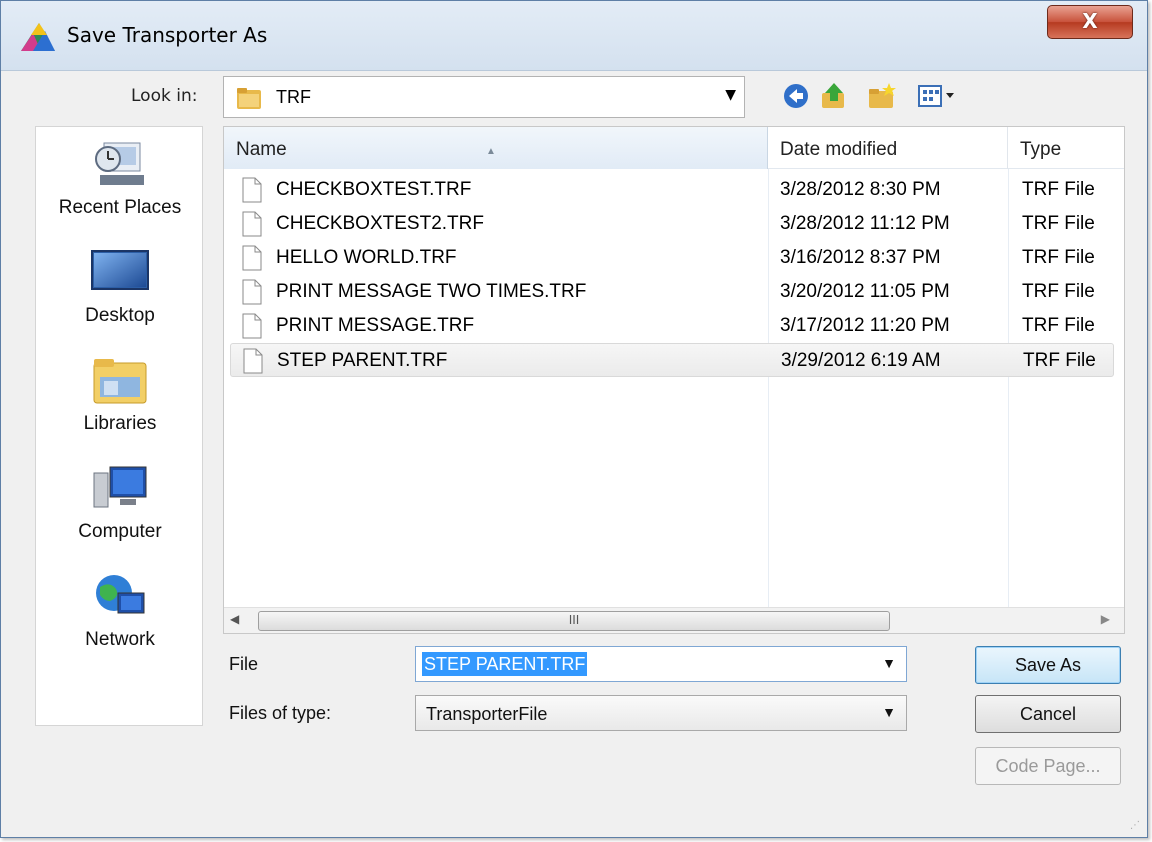 The width and height of the screenshot is (1152, 842). What do you see at coordinates (1041, 149) in the screenshot?
I see `column-label: Type` at bounding box center [1041, 149].